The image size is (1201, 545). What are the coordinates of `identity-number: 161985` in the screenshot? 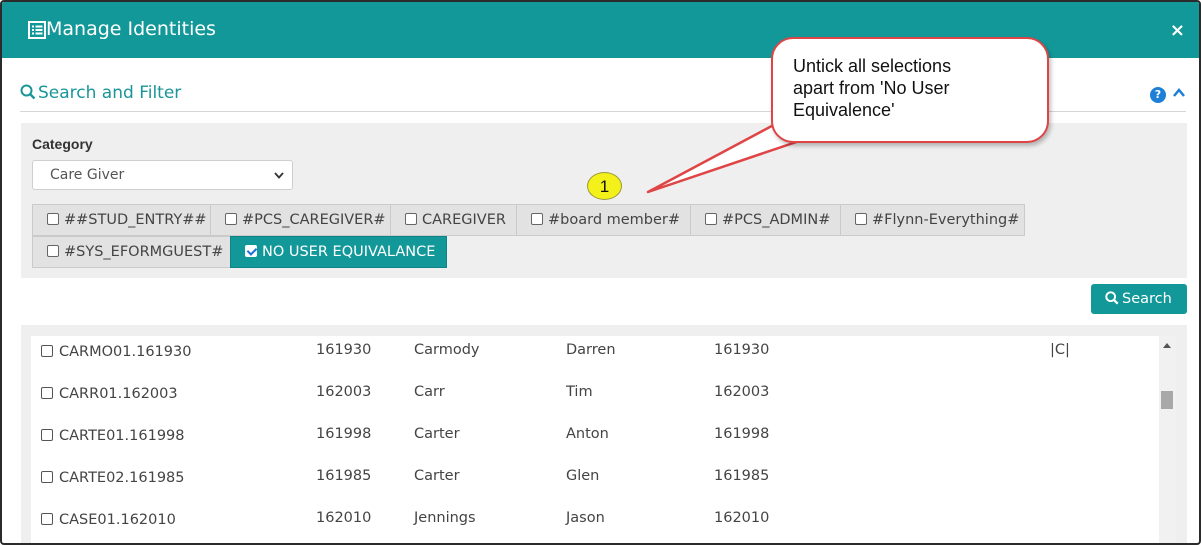 It's located at (344, 476).